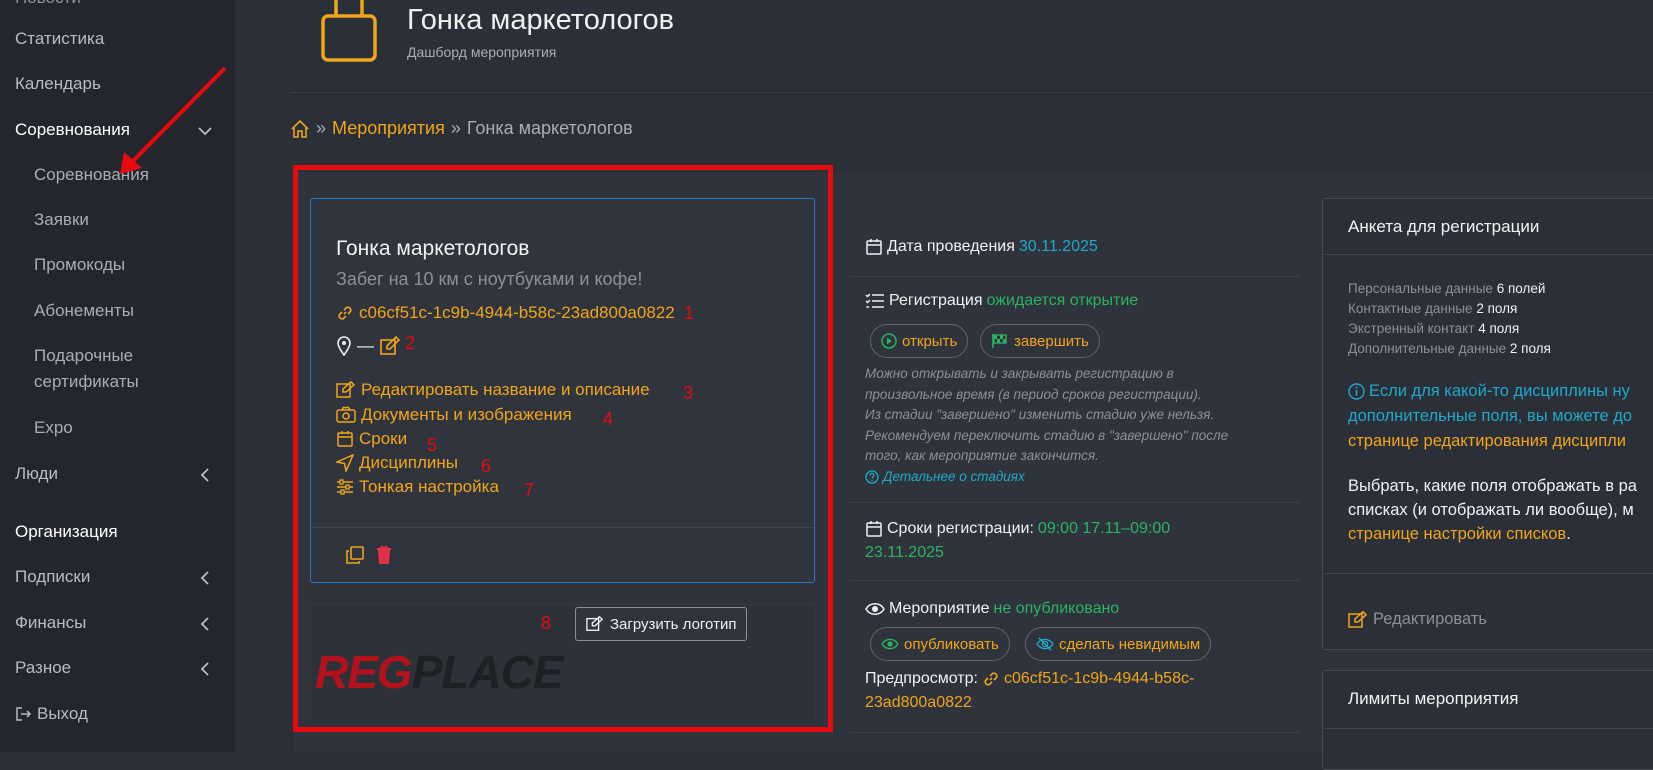 This screenshot has width=1653, height=770. Describe the element at coordinates (417, 487) in the screenshot. I see `action-fine-tuning: Тонкая настройка` at that location.